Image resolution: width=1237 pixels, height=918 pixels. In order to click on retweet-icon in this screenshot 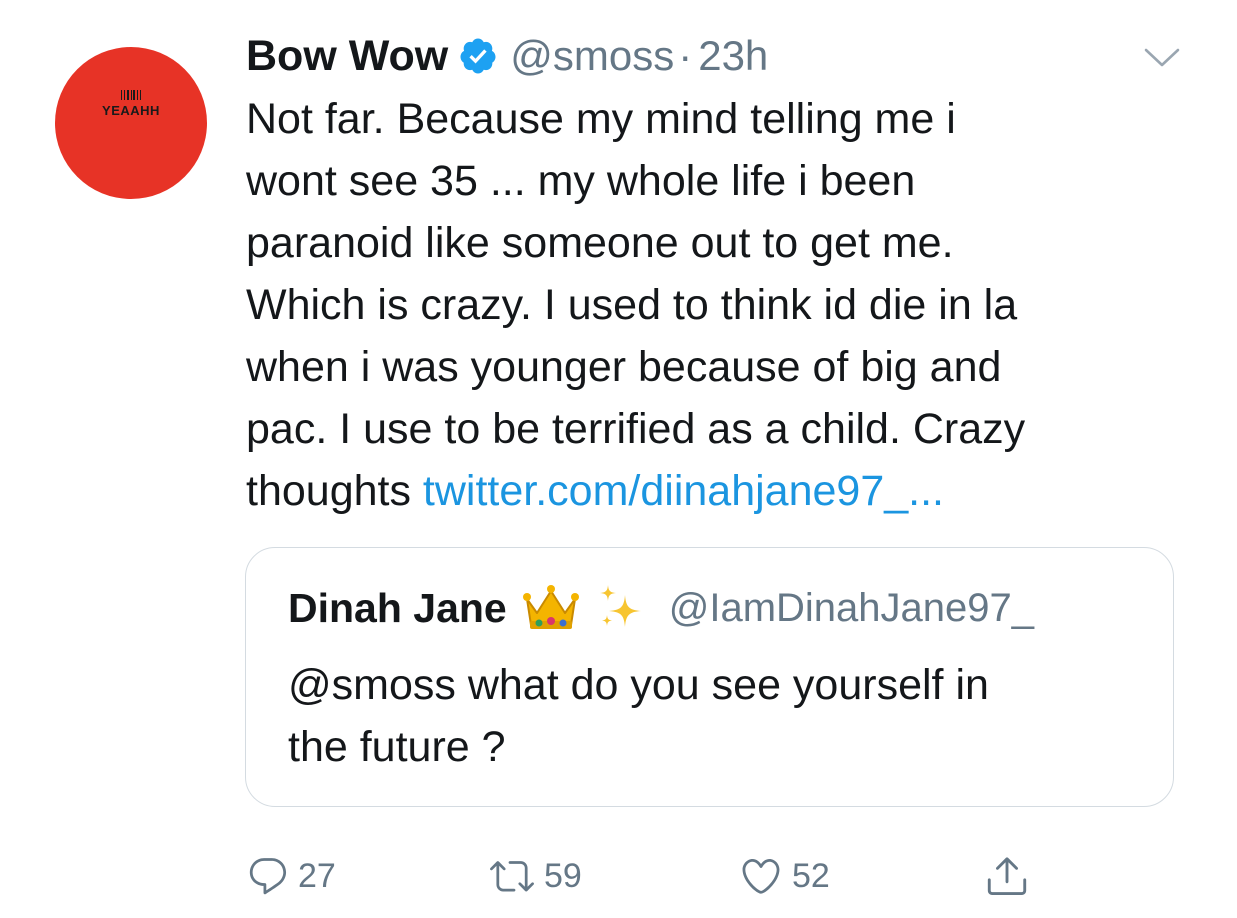, I will do `click(512, 876)`.